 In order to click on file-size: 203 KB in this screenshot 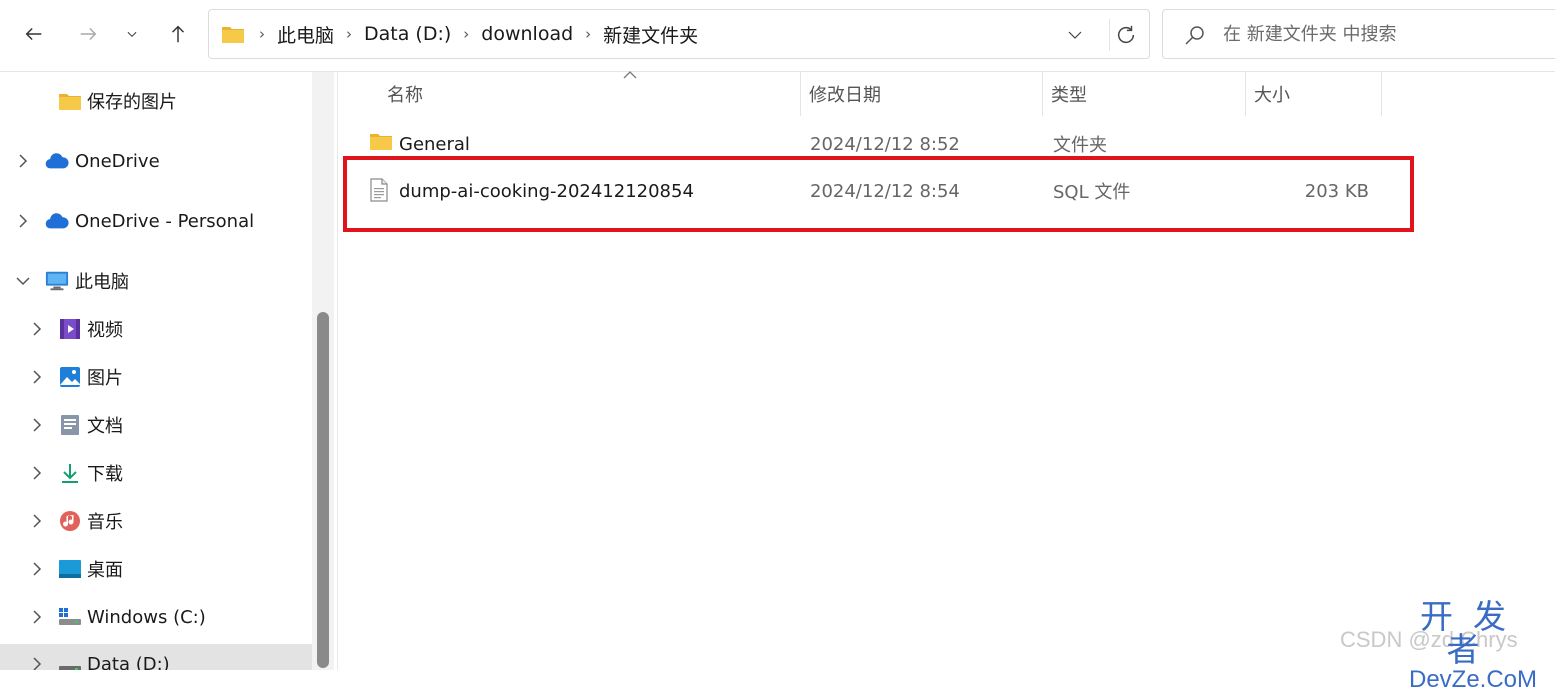, I will do `click(1336, 191)`.